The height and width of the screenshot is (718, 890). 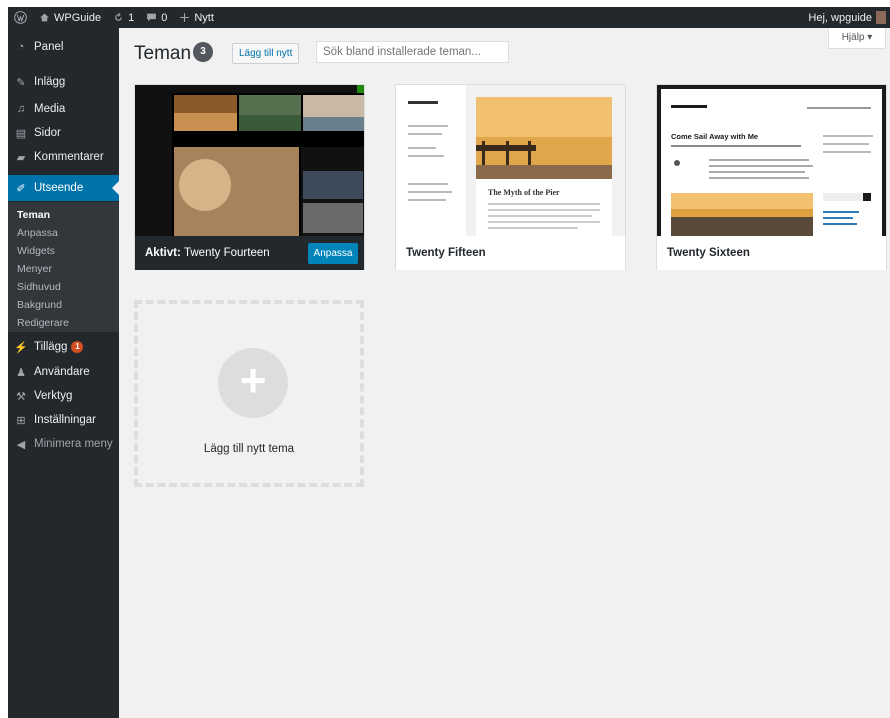 I want to click on theme-screenshot: Come Sail Away with Me, so click(x=771, y=160).